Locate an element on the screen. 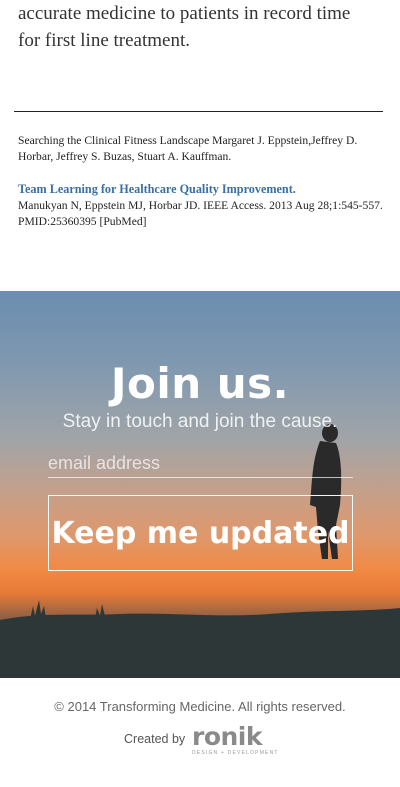 Image resolution: width=400 pixels, height=787 pixels. created-by-label: Created by is located at coordinates (155, 739).